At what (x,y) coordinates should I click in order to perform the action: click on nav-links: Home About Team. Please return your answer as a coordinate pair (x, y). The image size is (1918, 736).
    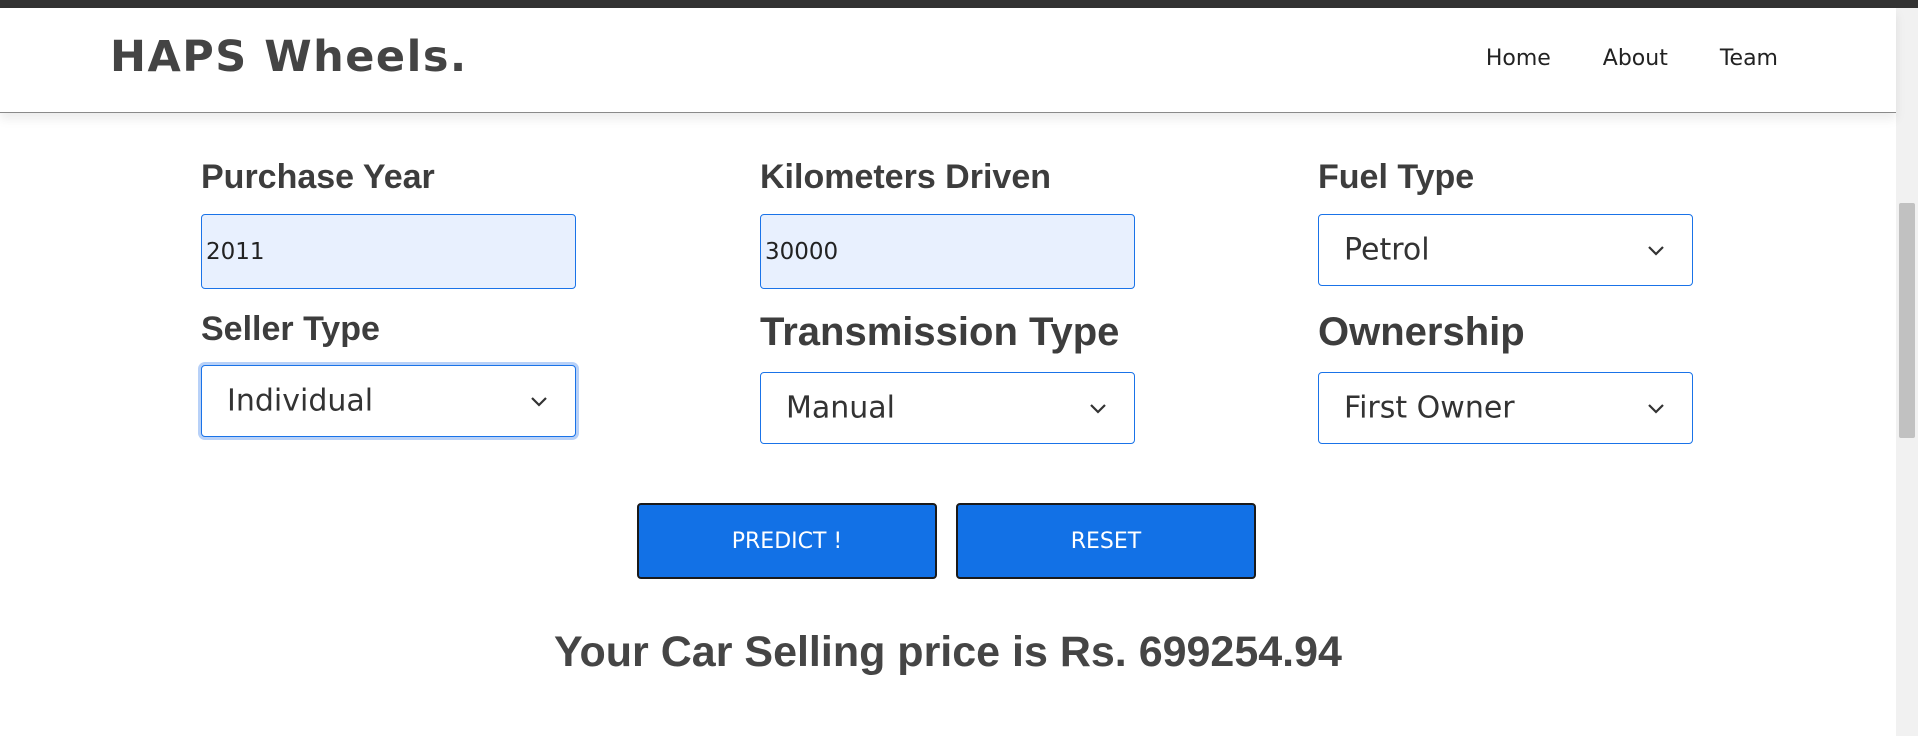
    Looking at the image, I should click on (1632, 58).